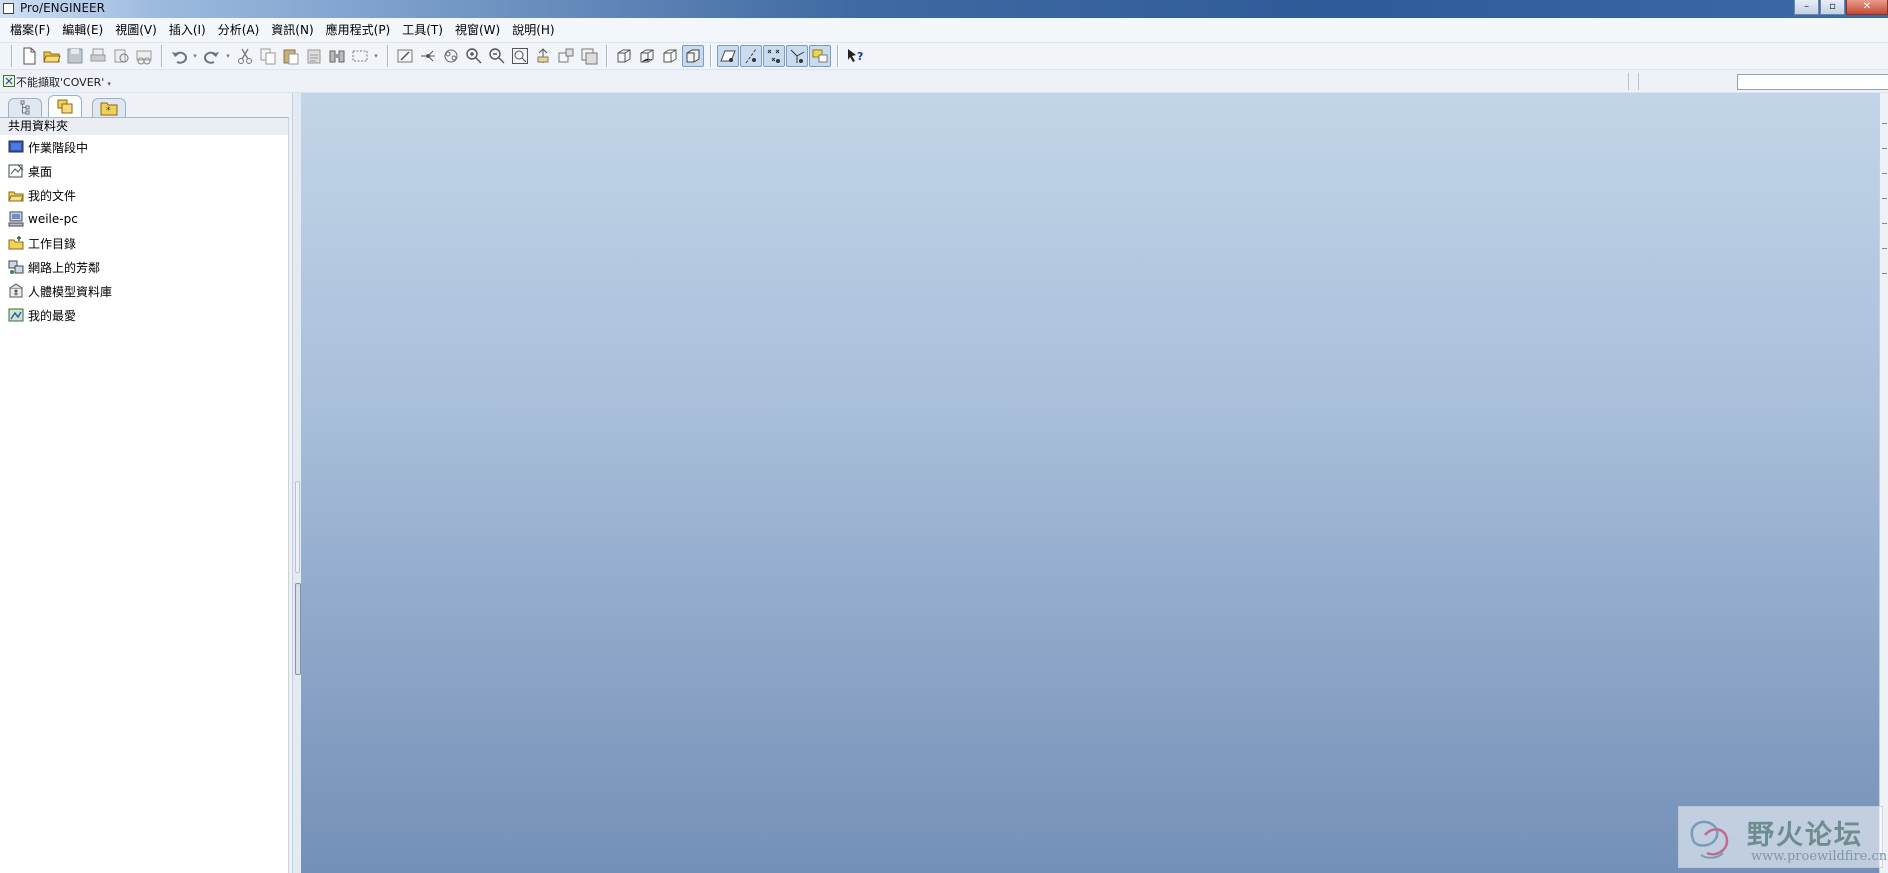  What do you see at coordinates (497, 56) in the screenshot?
I see `zoom-out-icon` at bounding box center [497, 56].